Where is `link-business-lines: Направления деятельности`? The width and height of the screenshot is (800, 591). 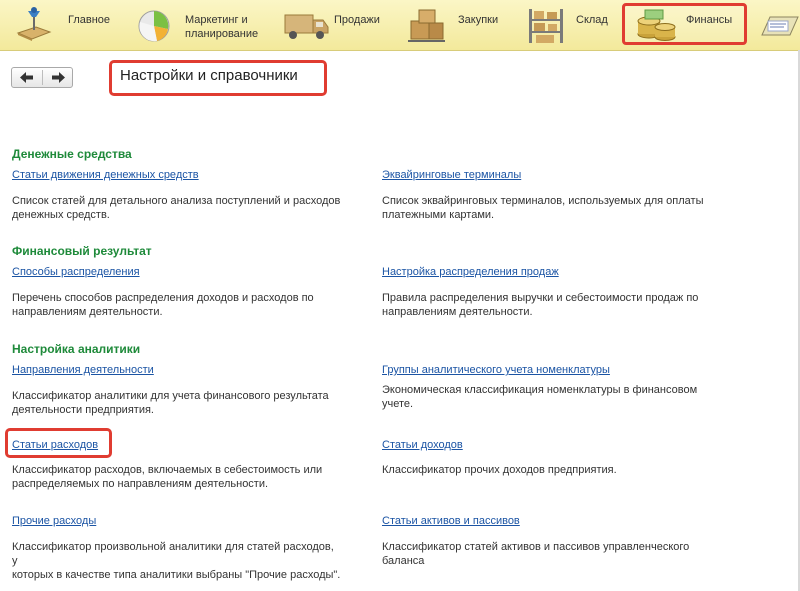
link-business-lines: Направления деятельности is located at coordinates (83, 370).